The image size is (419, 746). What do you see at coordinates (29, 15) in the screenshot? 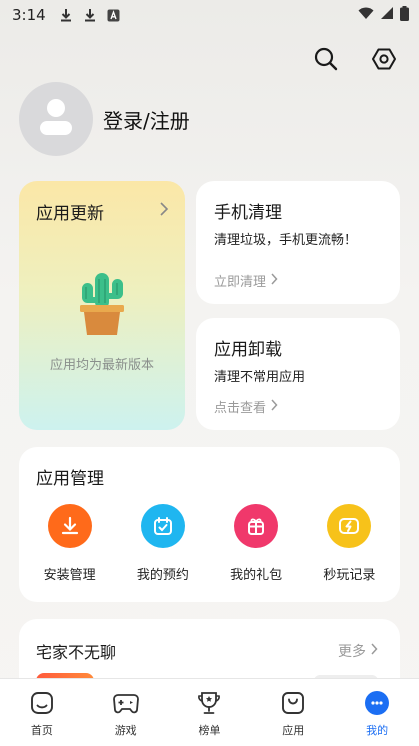
I see `status-time: 3:14` at bounding box center [29, 15].